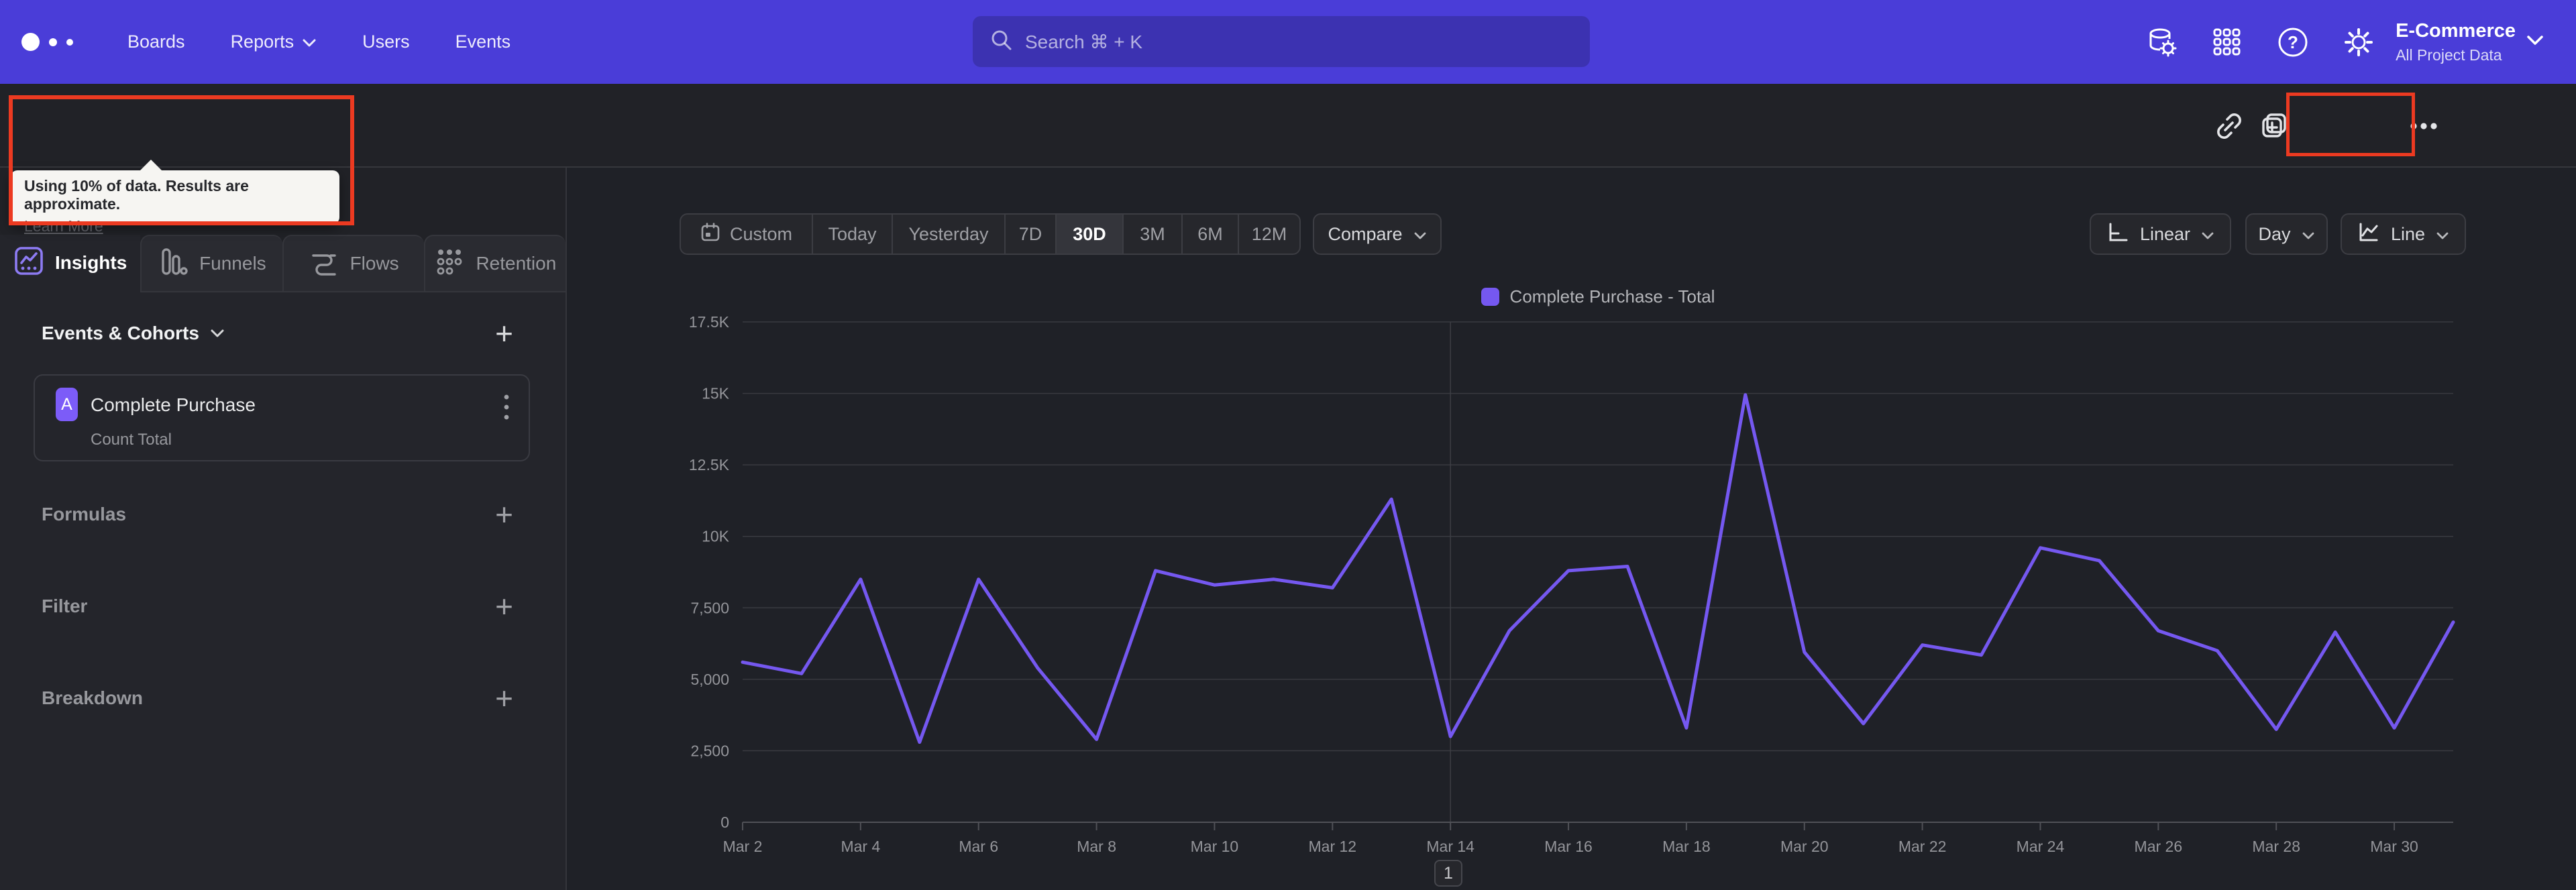 Image resolution: width=2576 pixels, height=890 pixels. Describe the element at coordinates (374, 263) in the screenshot. I see `tab-flows-label: Flows` at that location.